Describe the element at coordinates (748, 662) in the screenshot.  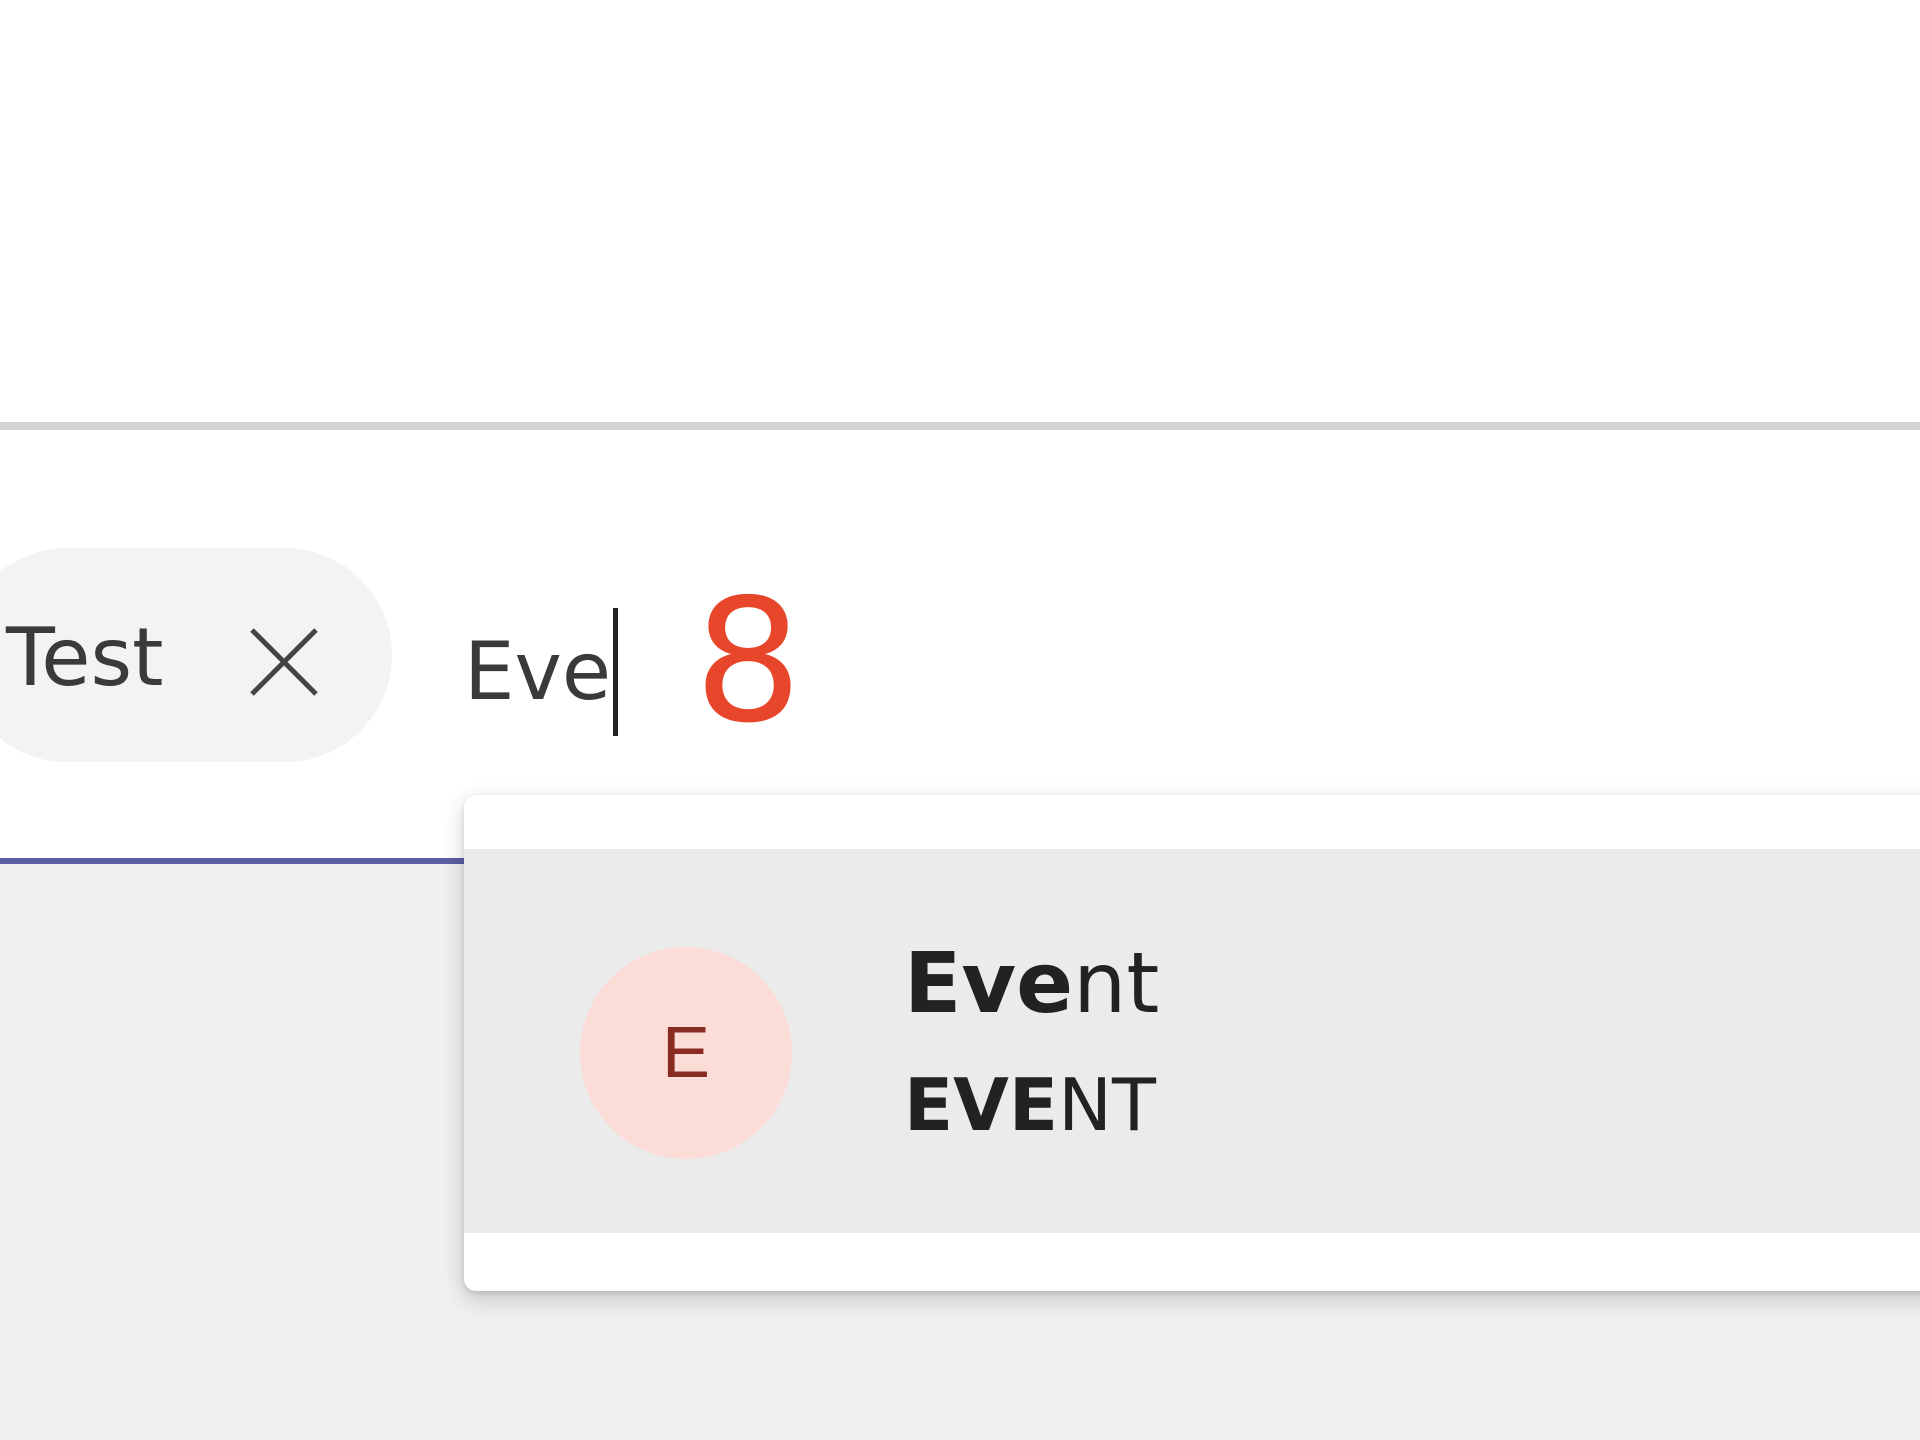
I see `step-annotation: 8` at that location.